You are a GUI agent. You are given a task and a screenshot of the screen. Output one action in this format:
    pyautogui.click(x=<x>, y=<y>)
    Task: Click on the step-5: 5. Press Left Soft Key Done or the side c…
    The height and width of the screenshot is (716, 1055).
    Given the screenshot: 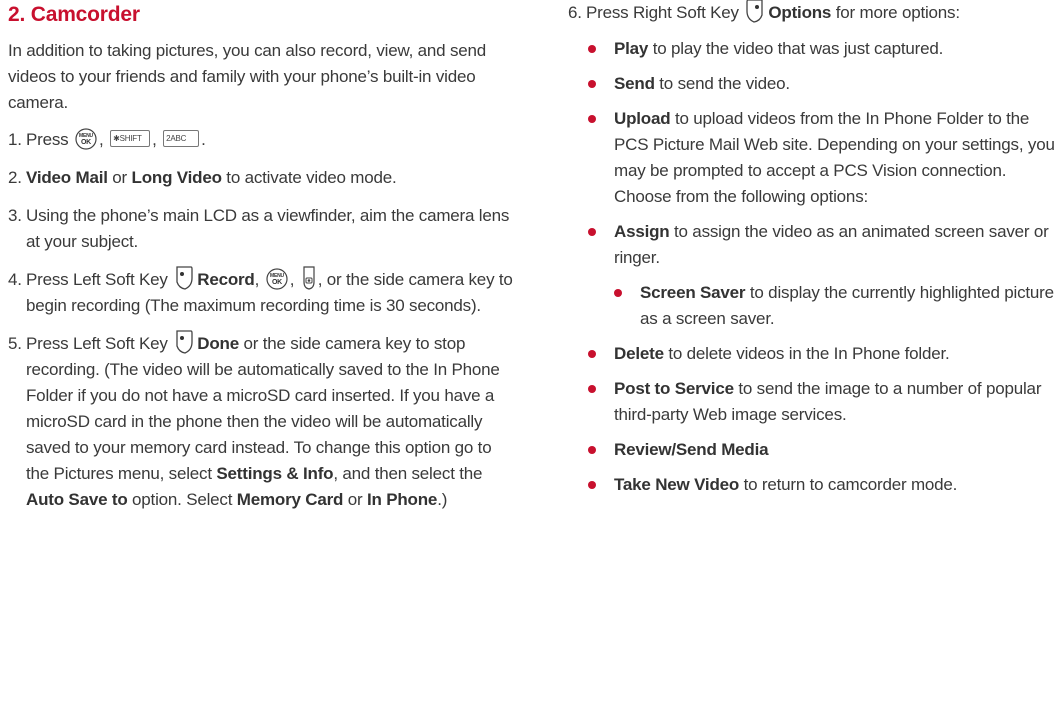 What is the action you would take?
    pyautogui.click(x=260, y=421)
    